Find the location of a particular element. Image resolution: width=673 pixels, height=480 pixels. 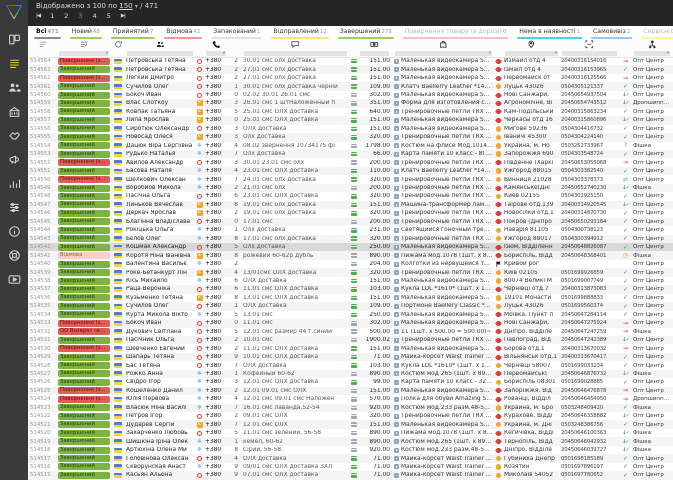

tracking-number: 0501697896197 is located at coordinates (590, 467).